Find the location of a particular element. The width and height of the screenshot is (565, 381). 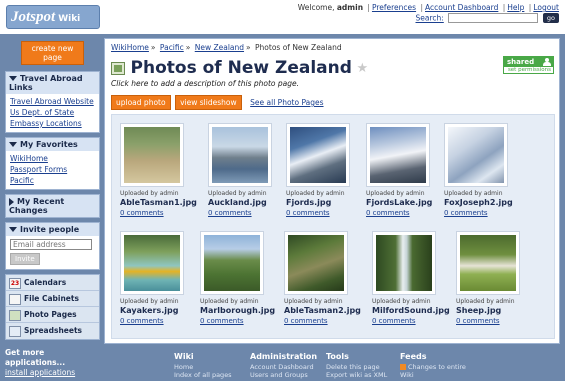

file-cabinet-icon is located at coordinates (15, 299).